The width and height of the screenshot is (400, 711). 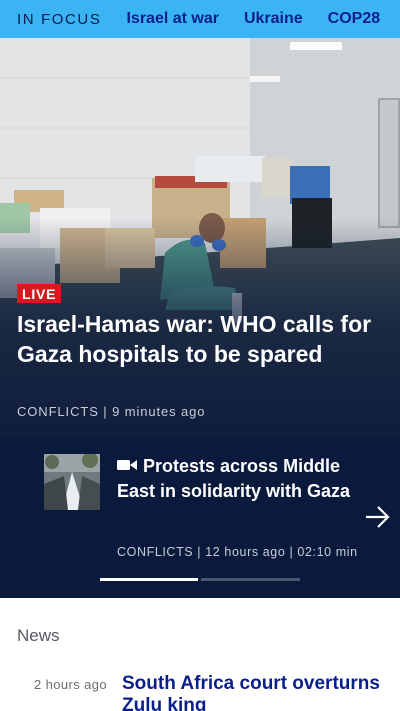 I want to click on live-badge: LIVE, so click(x=39, y=293).